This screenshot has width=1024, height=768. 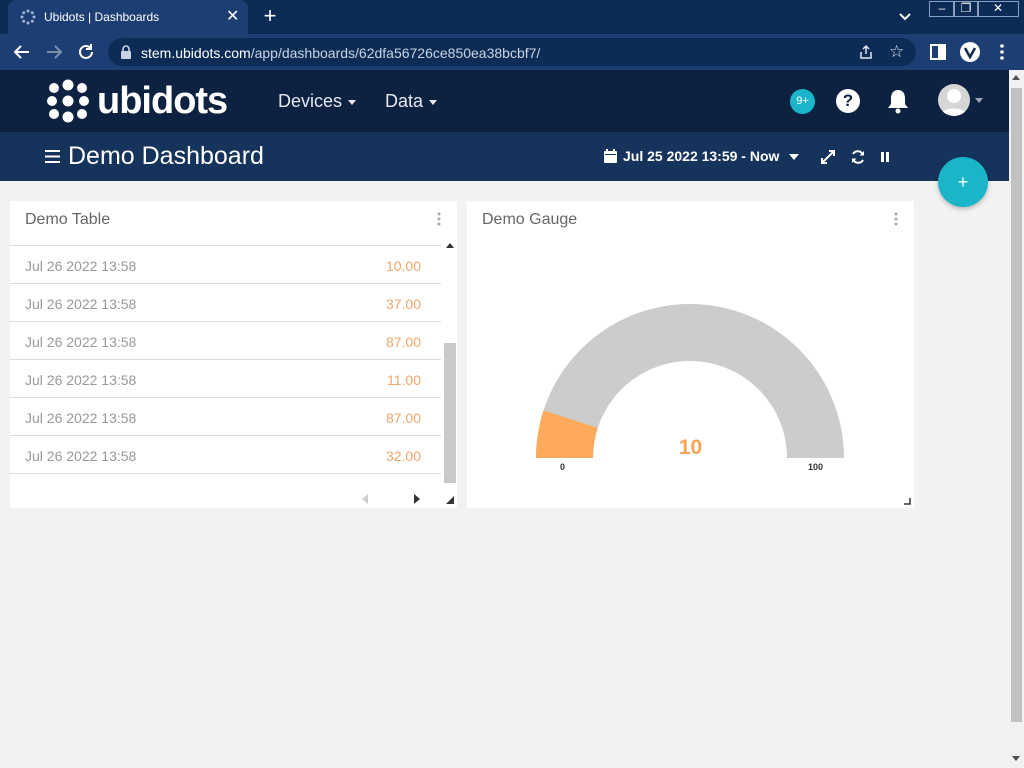 What do you see at coordinates (28, 17) in the screenshot?
I see `ubidots-favicon-icon` at bounding box center [28, 17].